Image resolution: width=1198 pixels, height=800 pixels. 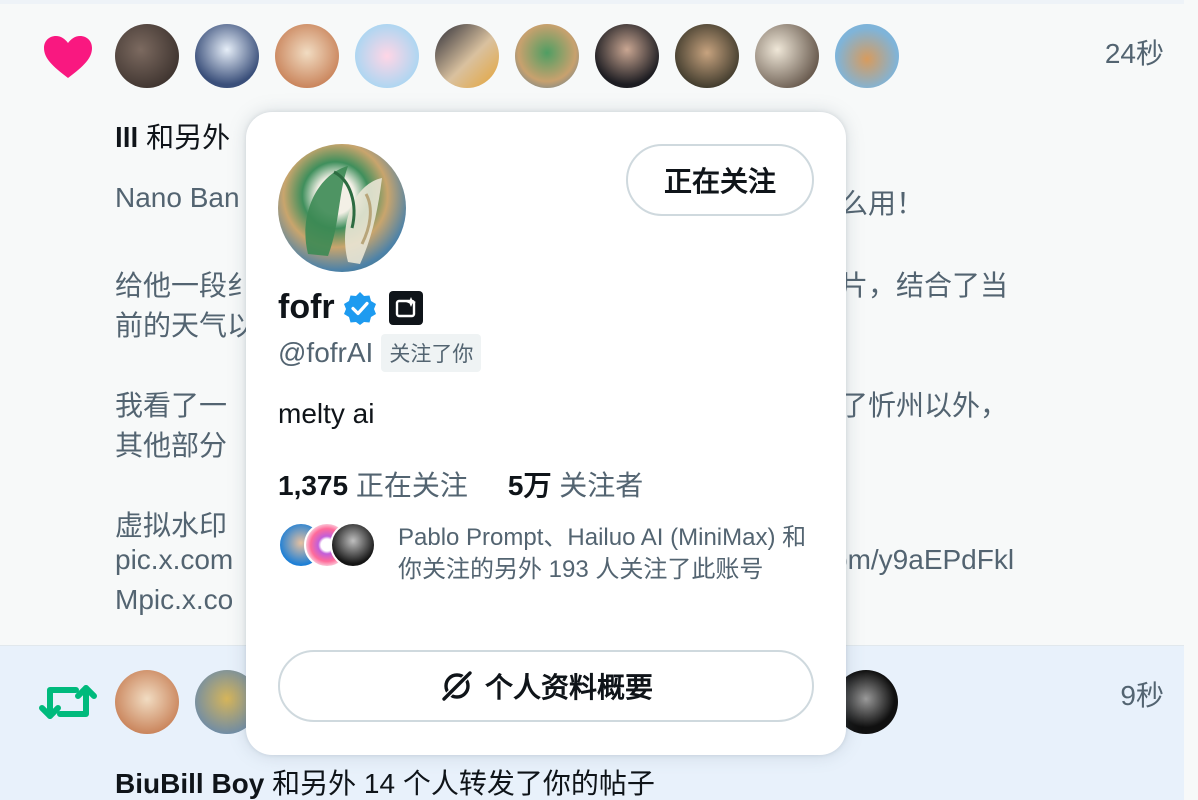 I want to click on notification-time: 9秒, so click(x=1142, y=695).